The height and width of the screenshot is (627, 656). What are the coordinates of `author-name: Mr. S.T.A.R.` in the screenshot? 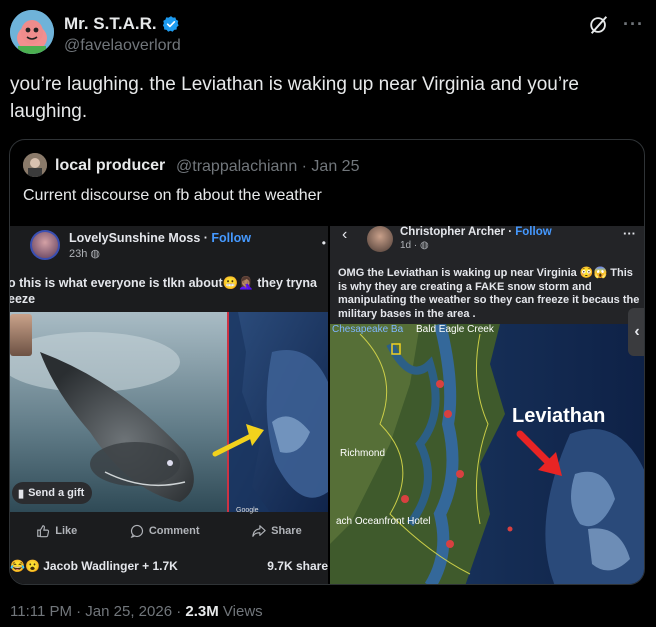 It's located at (122, 24).